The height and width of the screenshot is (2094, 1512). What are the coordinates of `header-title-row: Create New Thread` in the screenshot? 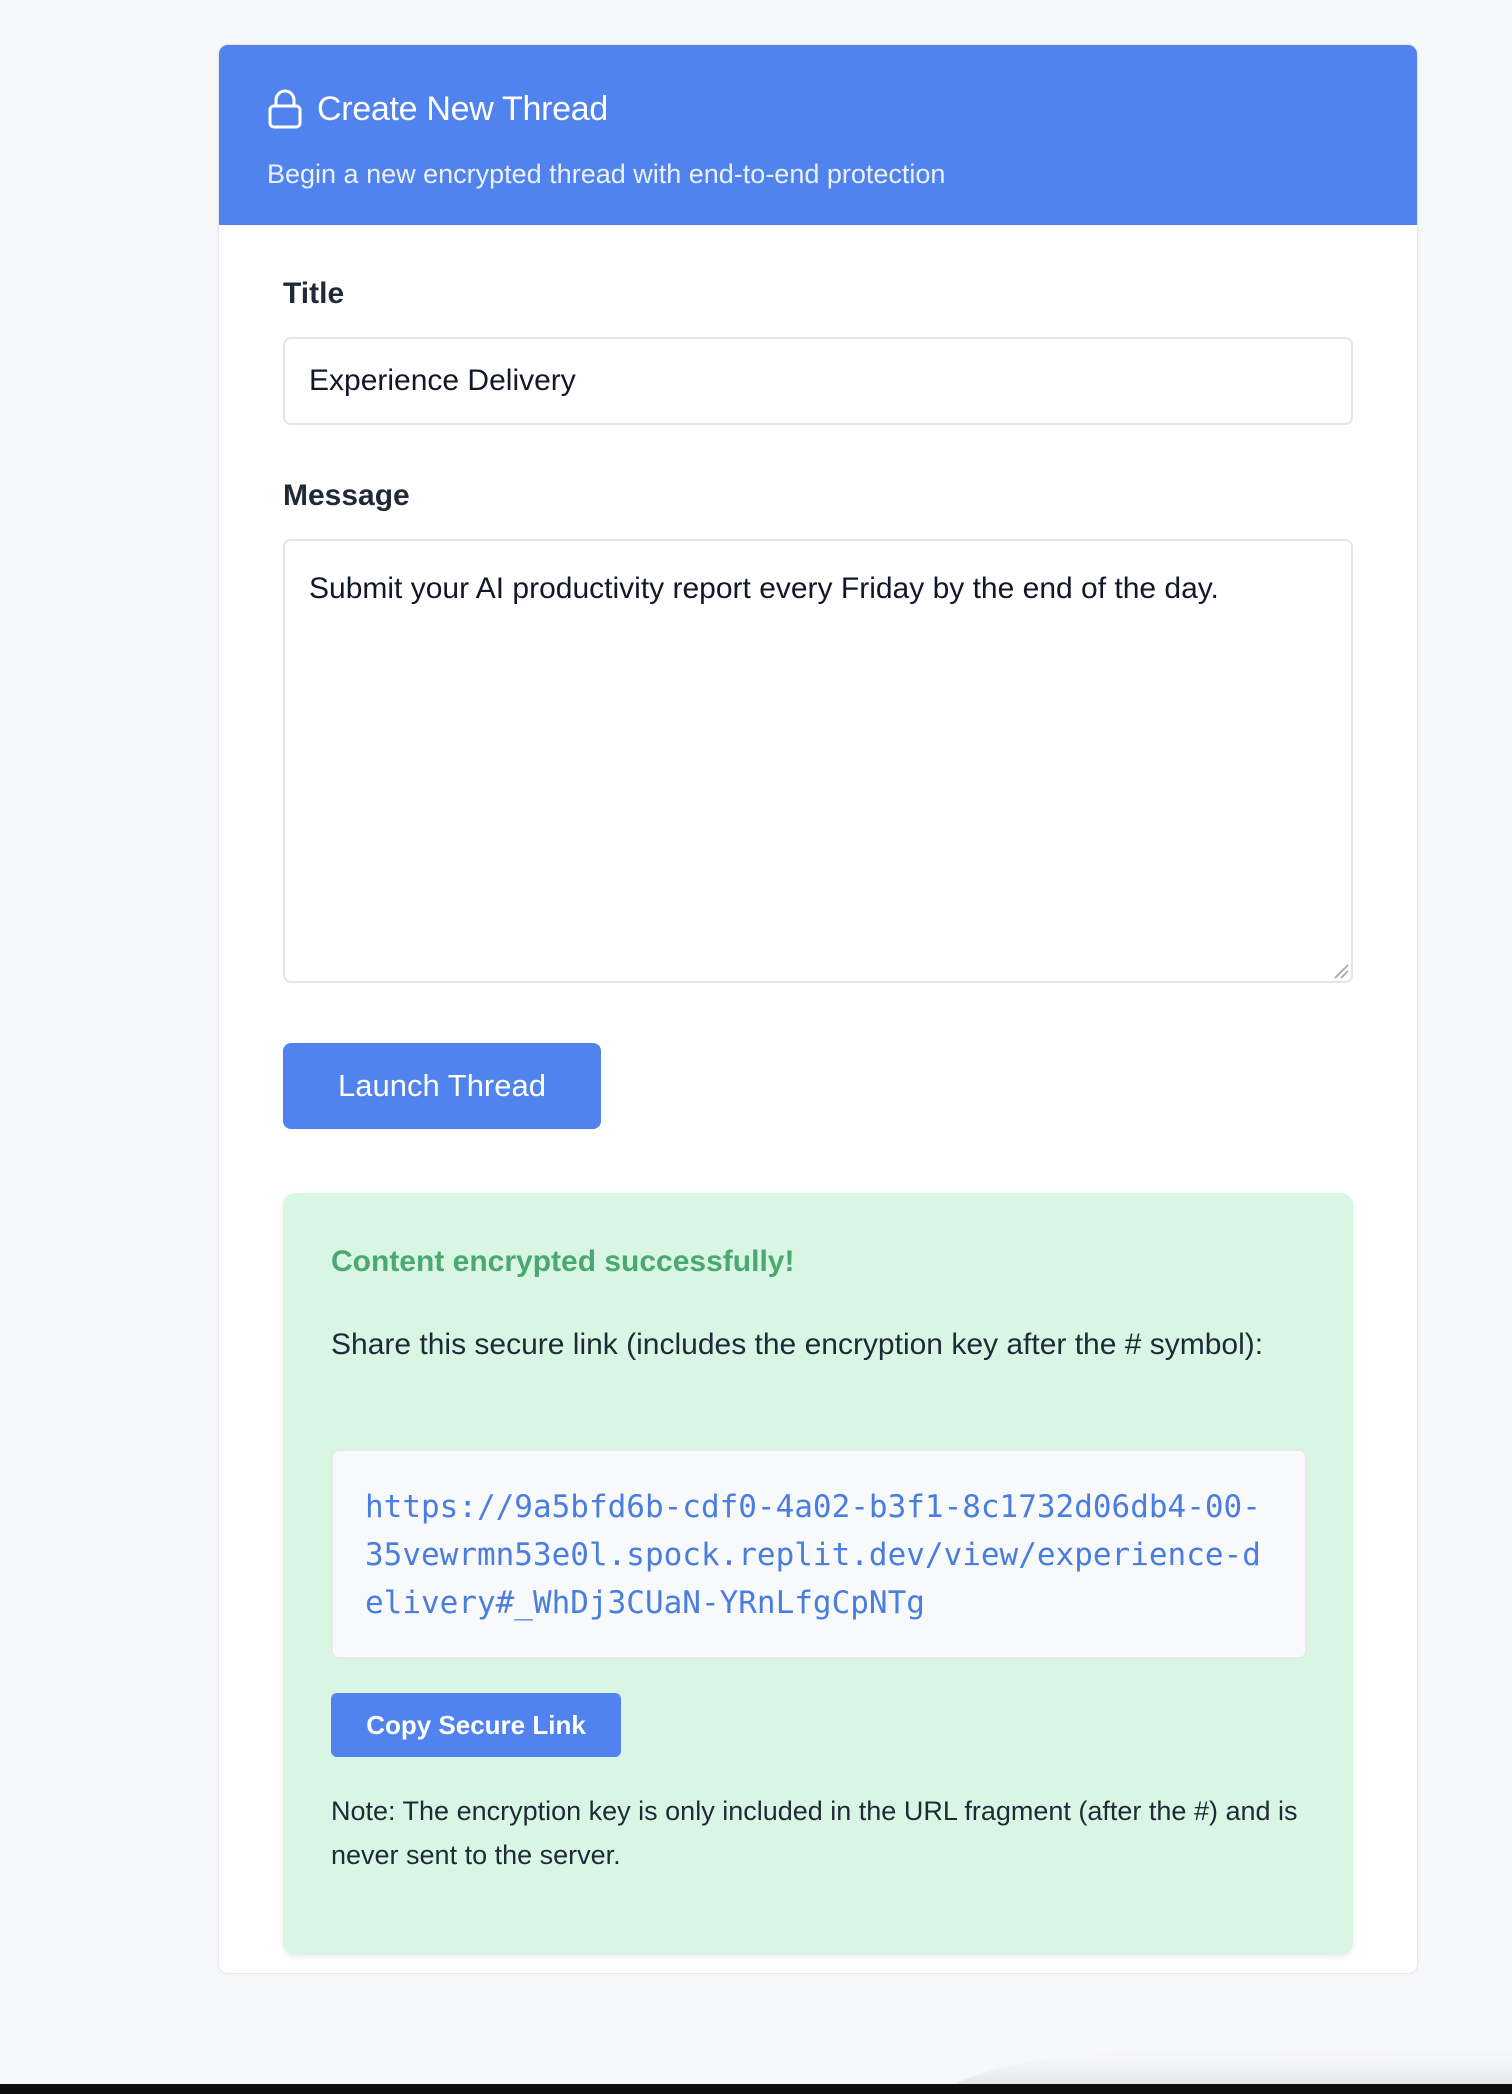 It's located at (437, 109).